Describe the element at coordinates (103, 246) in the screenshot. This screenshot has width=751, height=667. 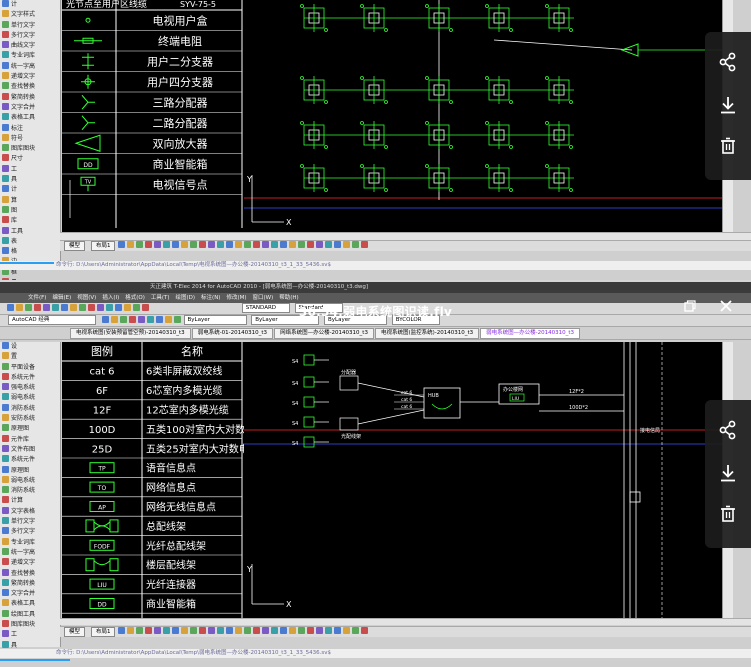
I see `layout-tab: 布局1` at that location.